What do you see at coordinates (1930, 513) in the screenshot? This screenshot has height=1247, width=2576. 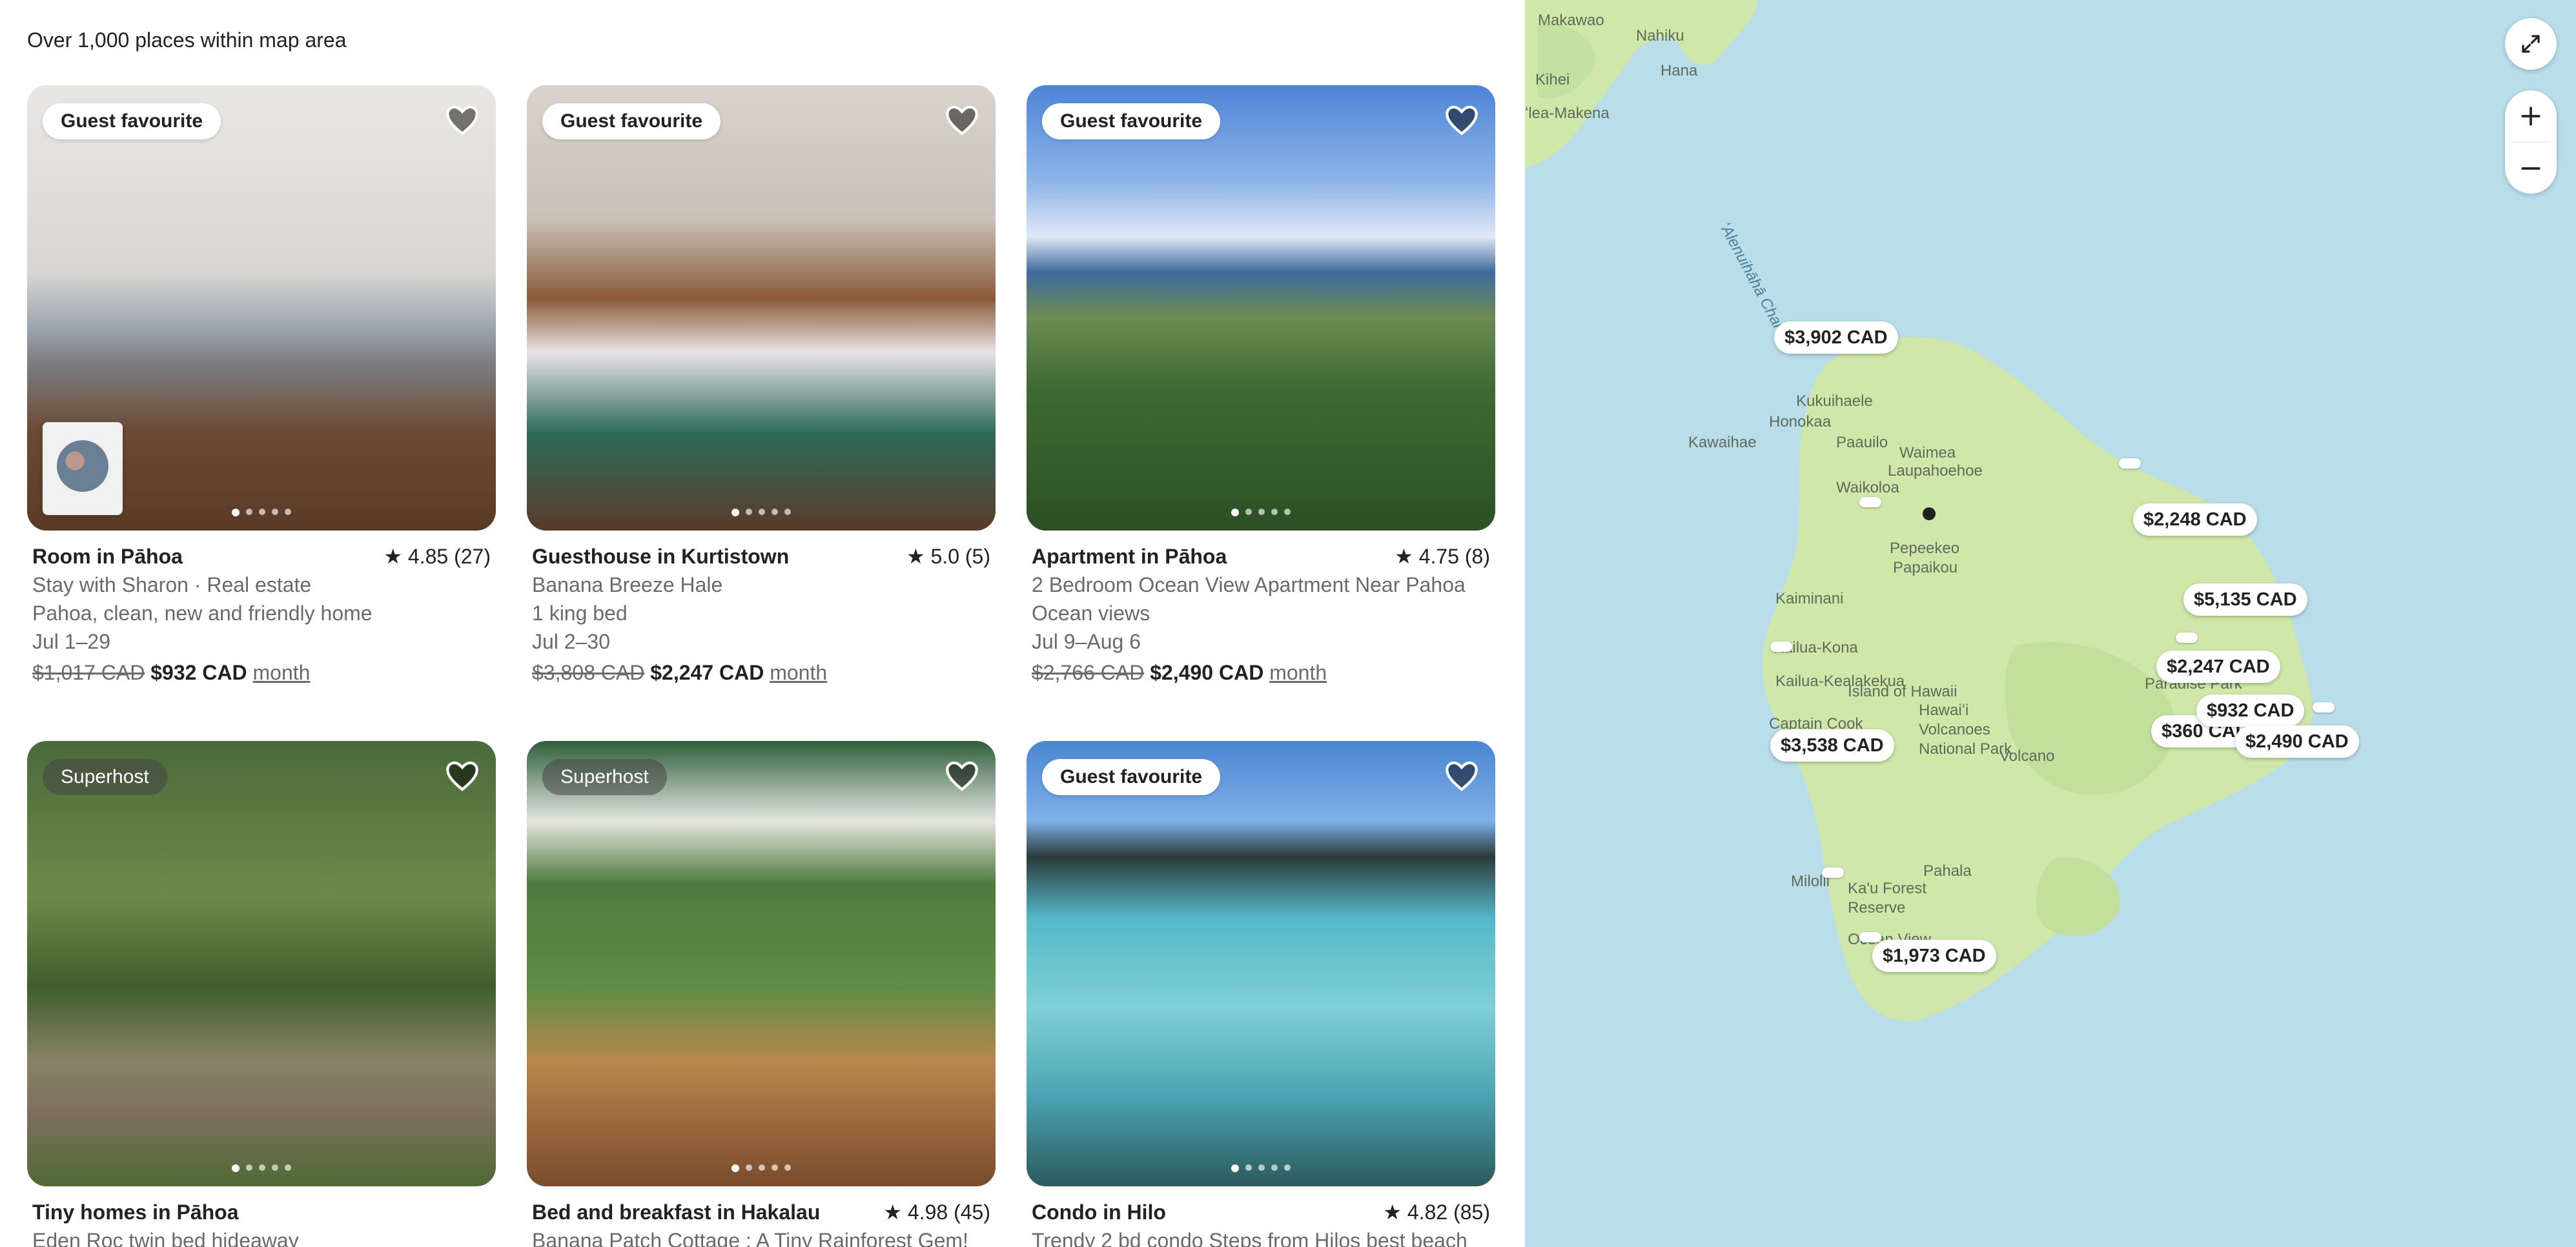 I see `location-dot` at bounding box center [1930, 513].